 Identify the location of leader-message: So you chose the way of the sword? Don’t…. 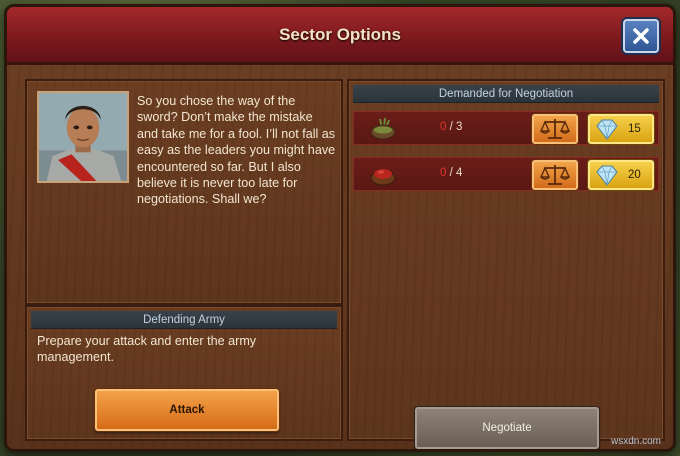
(236, 150).